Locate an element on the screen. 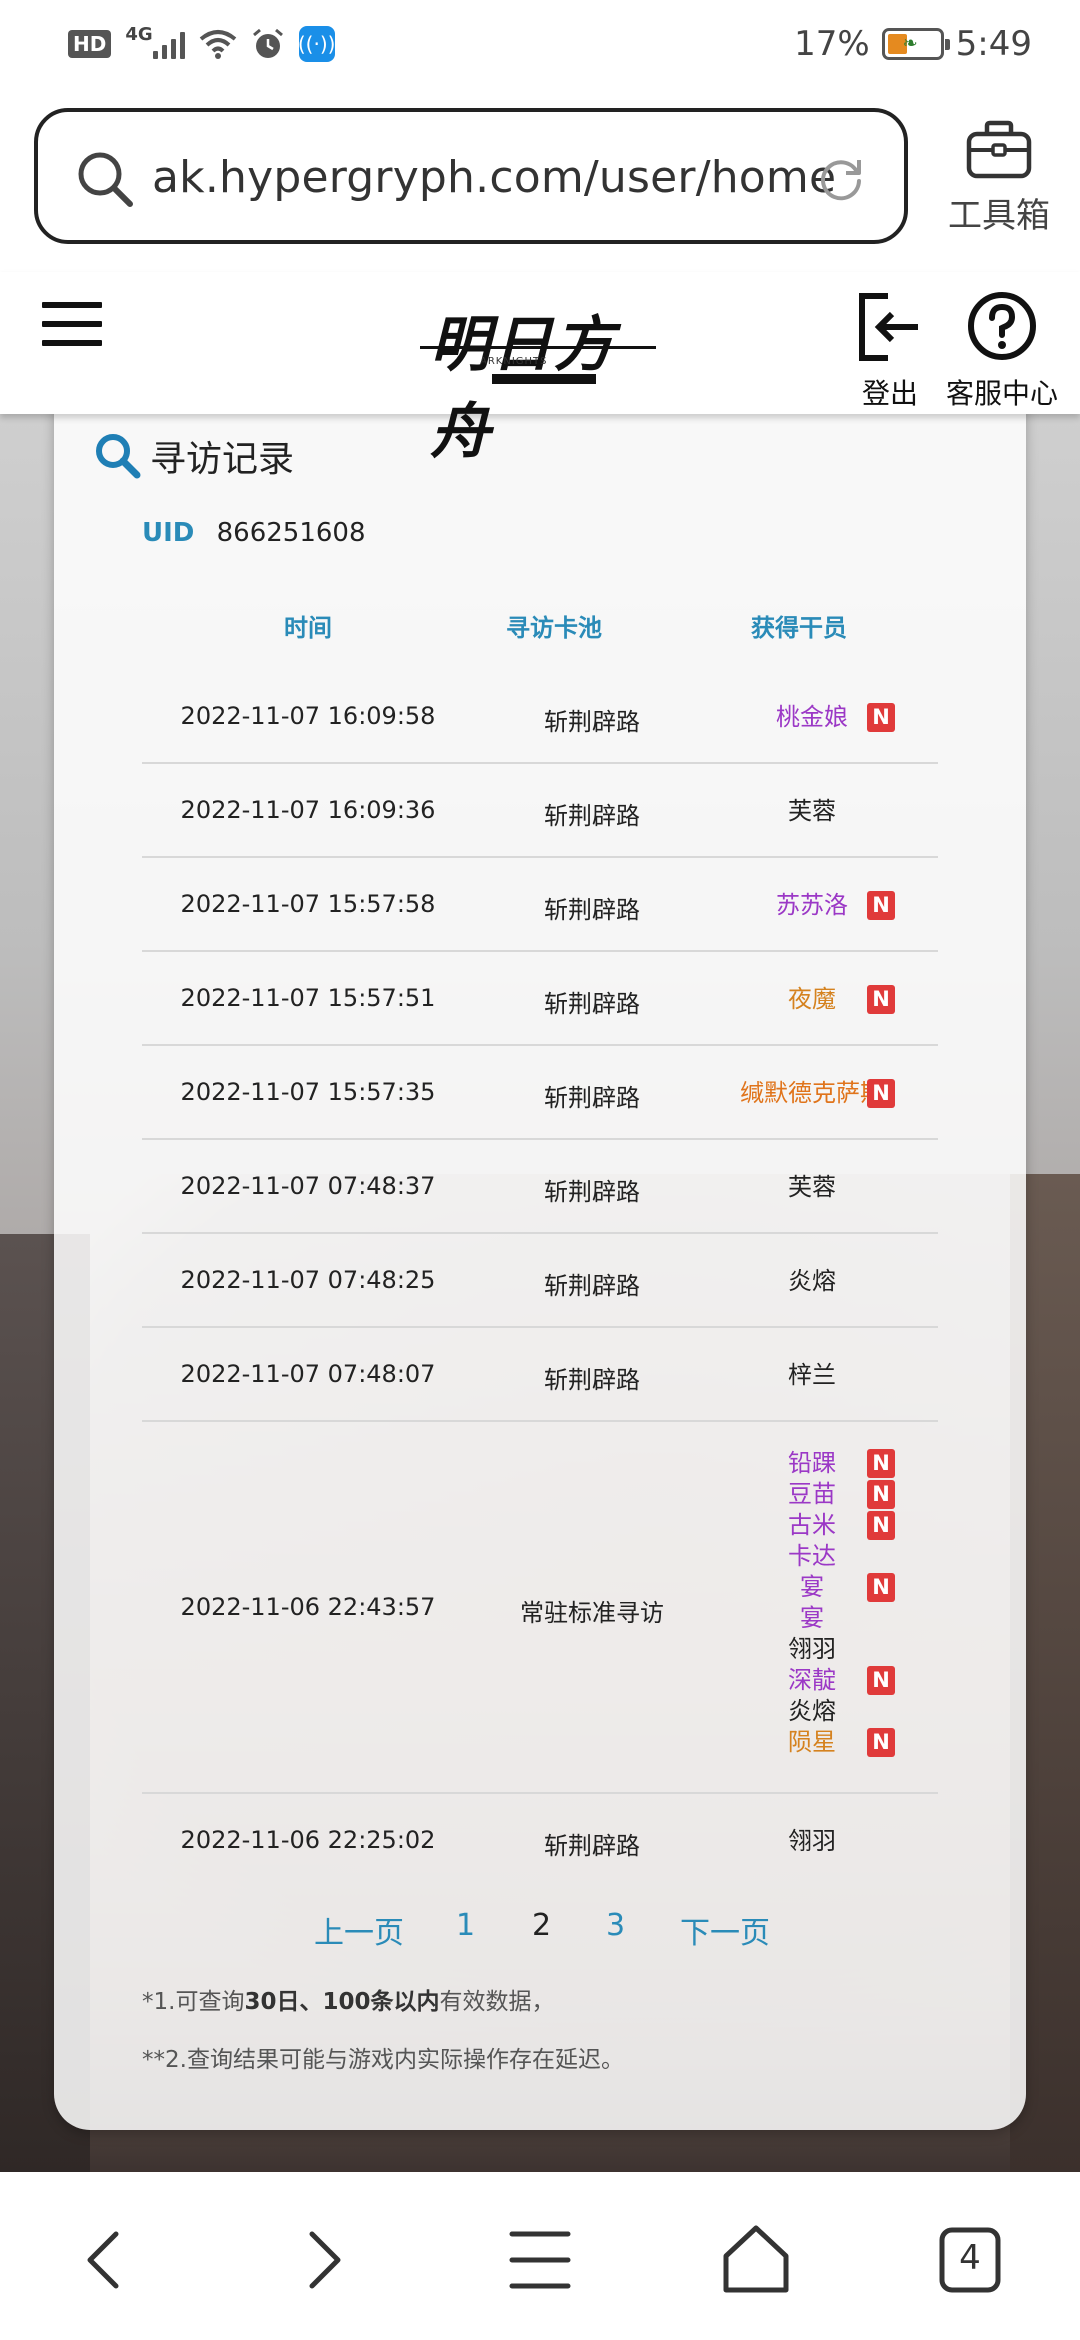 This screenshot has height=2340, width=1080. logout-button: 登出 is located at coordinates (890, 351).